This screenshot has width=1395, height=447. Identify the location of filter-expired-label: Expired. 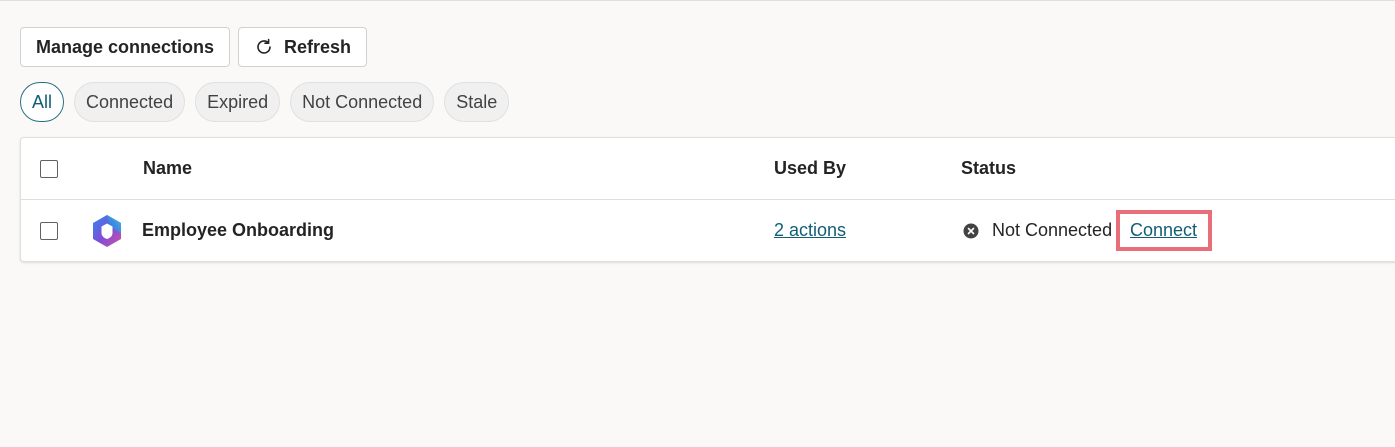
(238, 101).